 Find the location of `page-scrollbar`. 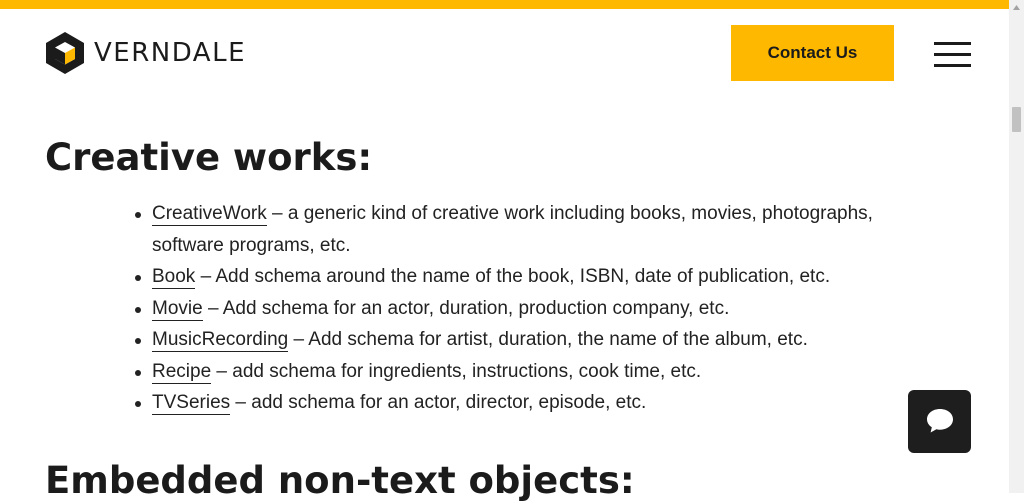

page-scrollbar is located at coordinates (1016, 246).